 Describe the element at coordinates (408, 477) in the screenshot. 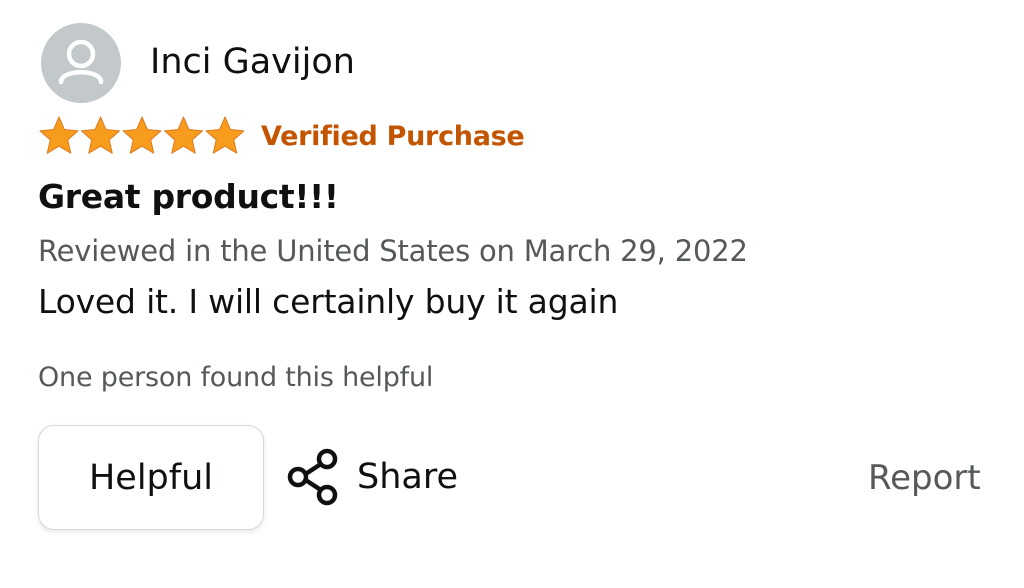

I see `share-label: Share` at that location.